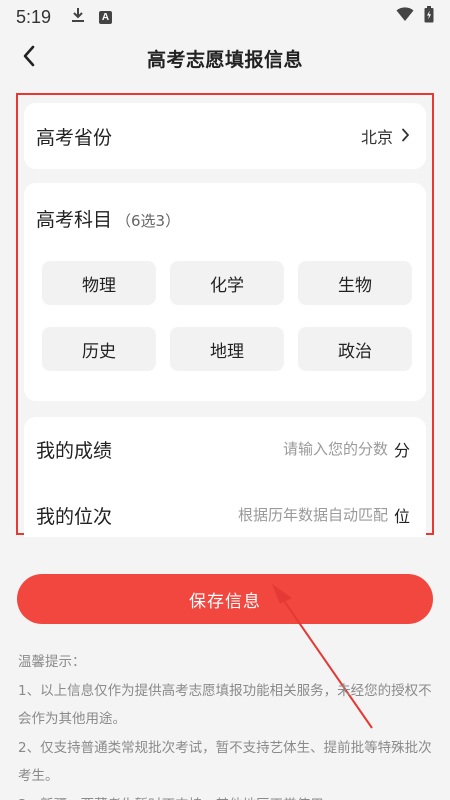 The image size is (450, 800). I want to click on score-label: 我的成绩, so click(74, 450).